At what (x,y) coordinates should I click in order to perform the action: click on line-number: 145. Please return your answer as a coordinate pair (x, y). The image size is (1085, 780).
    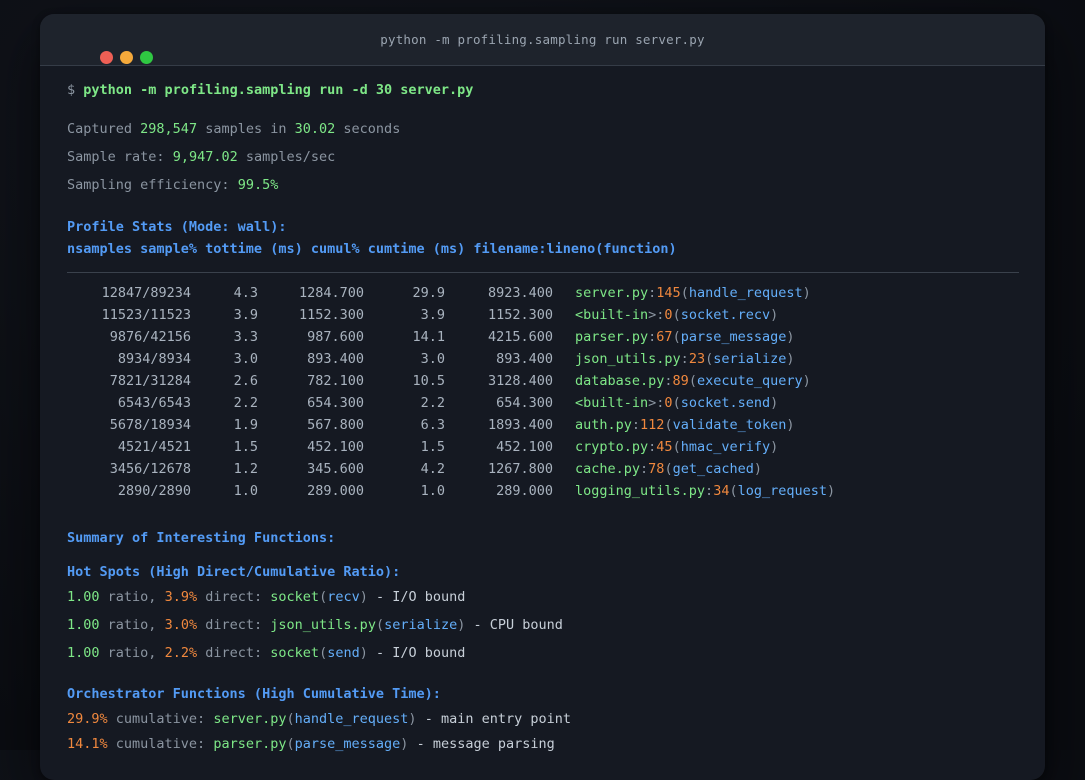
    Looking at the image, I should click on (668, 293).